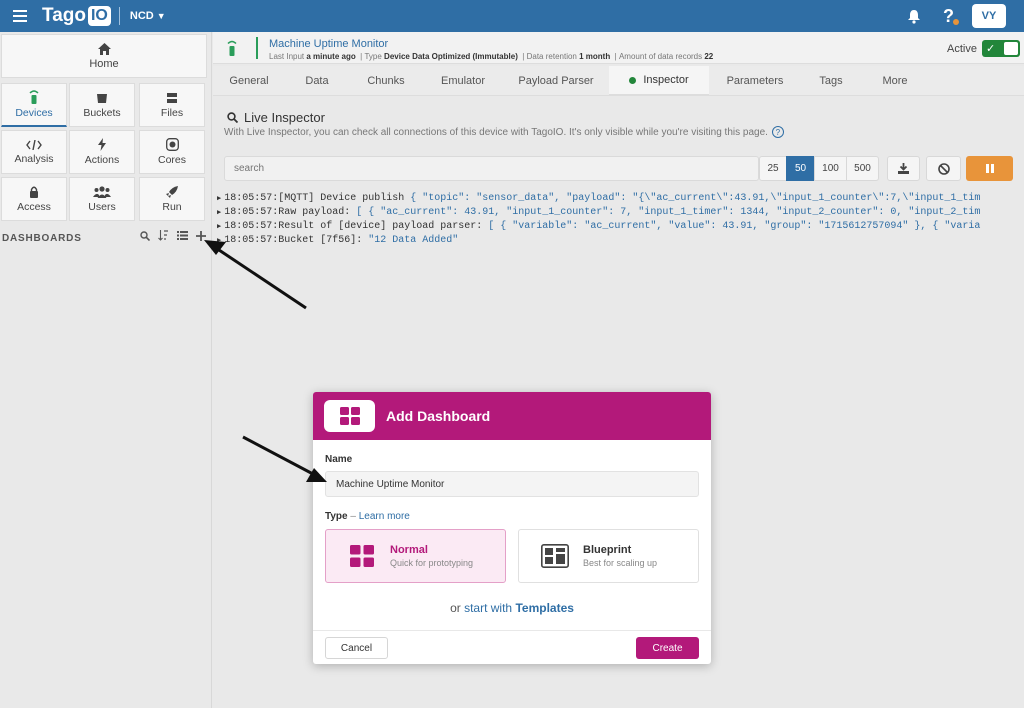  Describe the element at coordinates (34, 144) in the screenshot. I see `code-icon` at that location.